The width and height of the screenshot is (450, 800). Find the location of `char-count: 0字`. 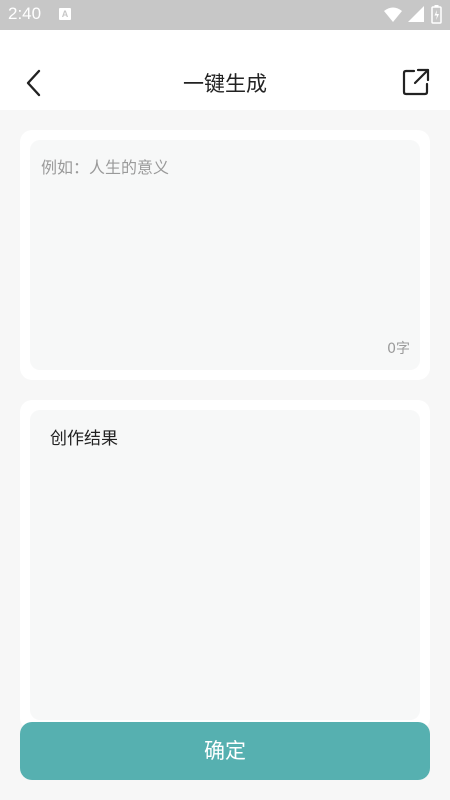

char-count: 0字 is located at coordinates (398, 349).